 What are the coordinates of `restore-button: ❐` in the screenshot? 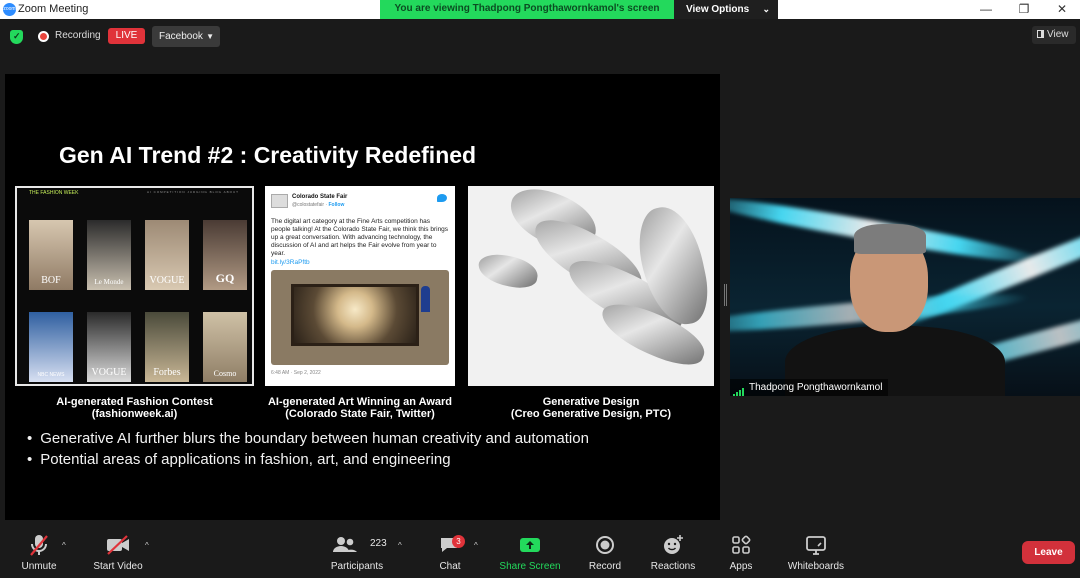 It's located at (1024, 9).